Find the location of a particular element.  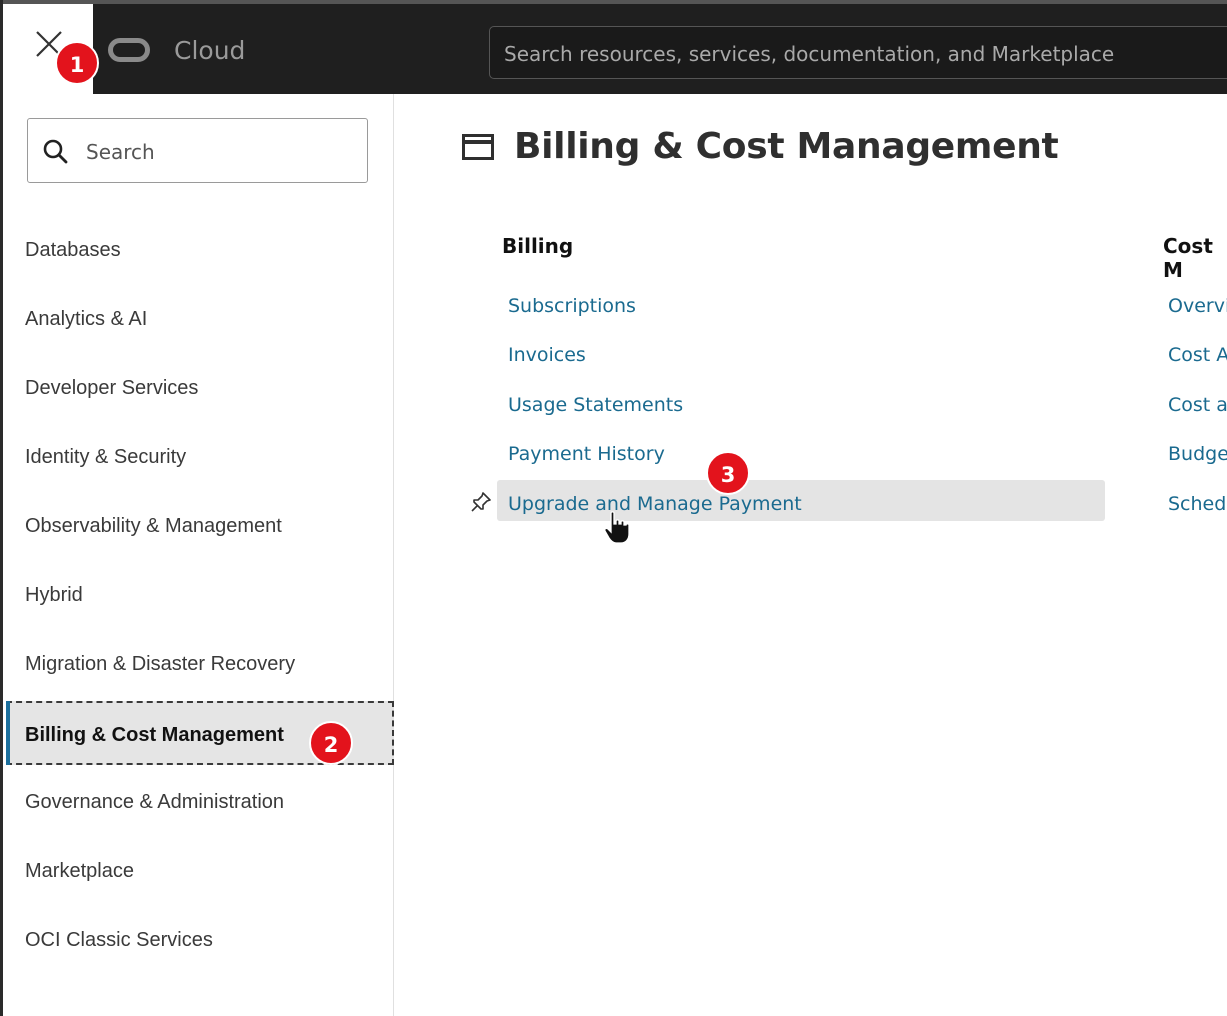

oracle-logo-icon is located at coordinates (129, 50).